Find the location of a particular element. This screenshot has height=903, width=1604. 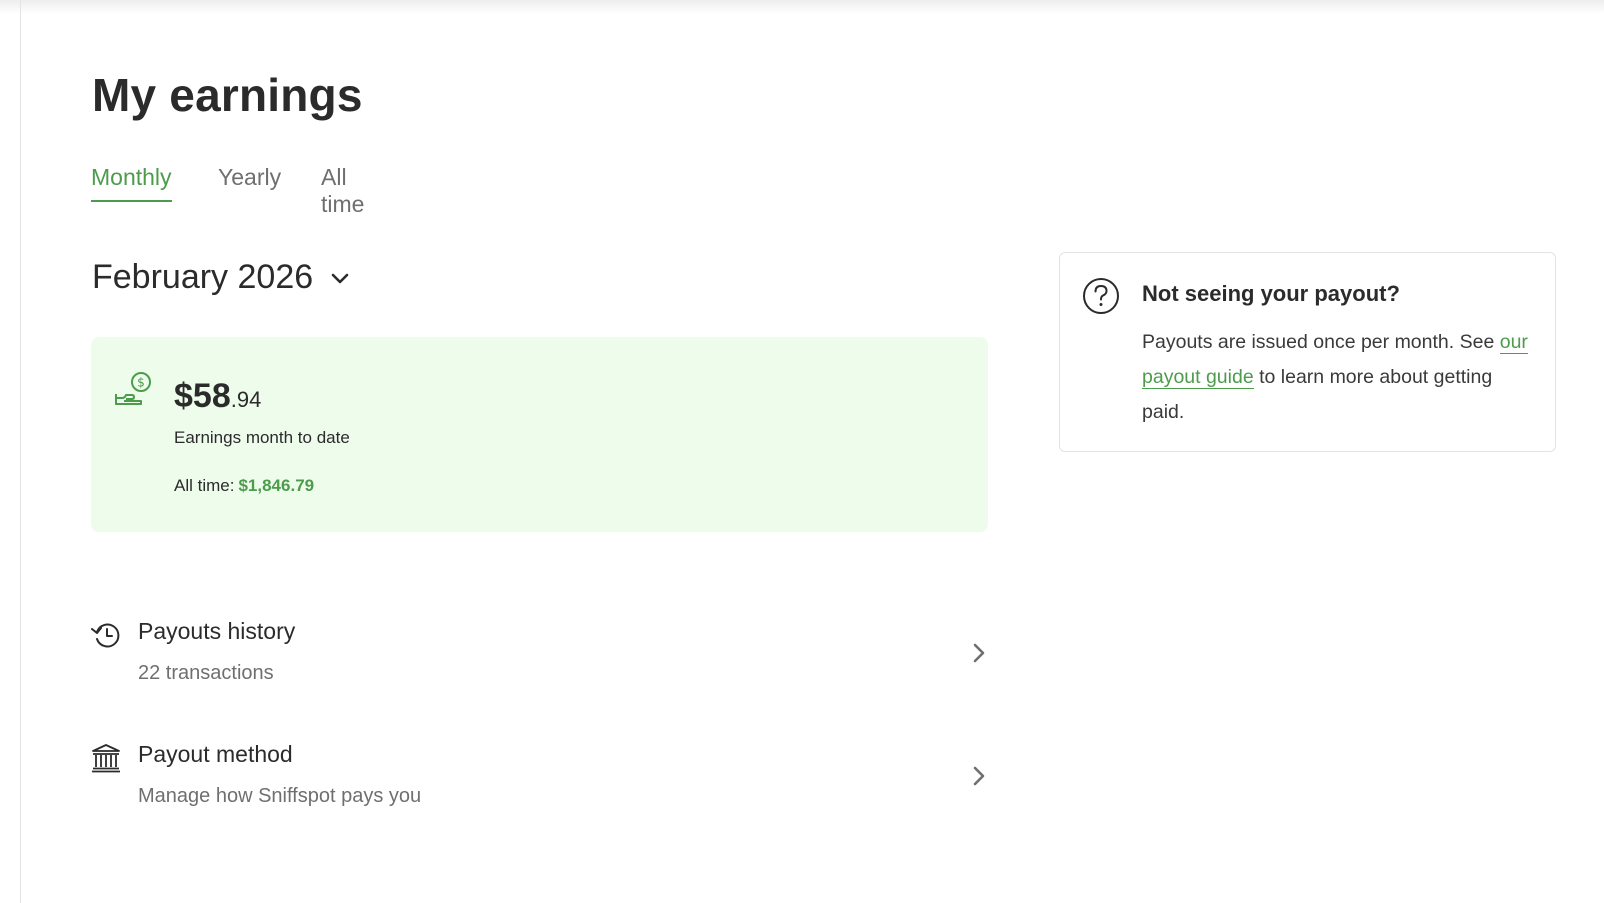

earnings-amount: $58 .94 is located at coordinates (217, 396).